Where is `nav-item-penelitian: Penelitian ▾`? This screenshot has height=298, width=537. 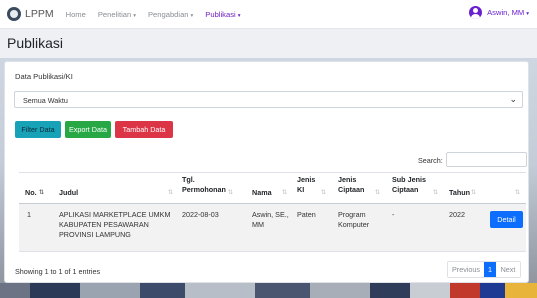
nav-item-penelitian: Penelitian ▾ is located at coordinates (117, 14).